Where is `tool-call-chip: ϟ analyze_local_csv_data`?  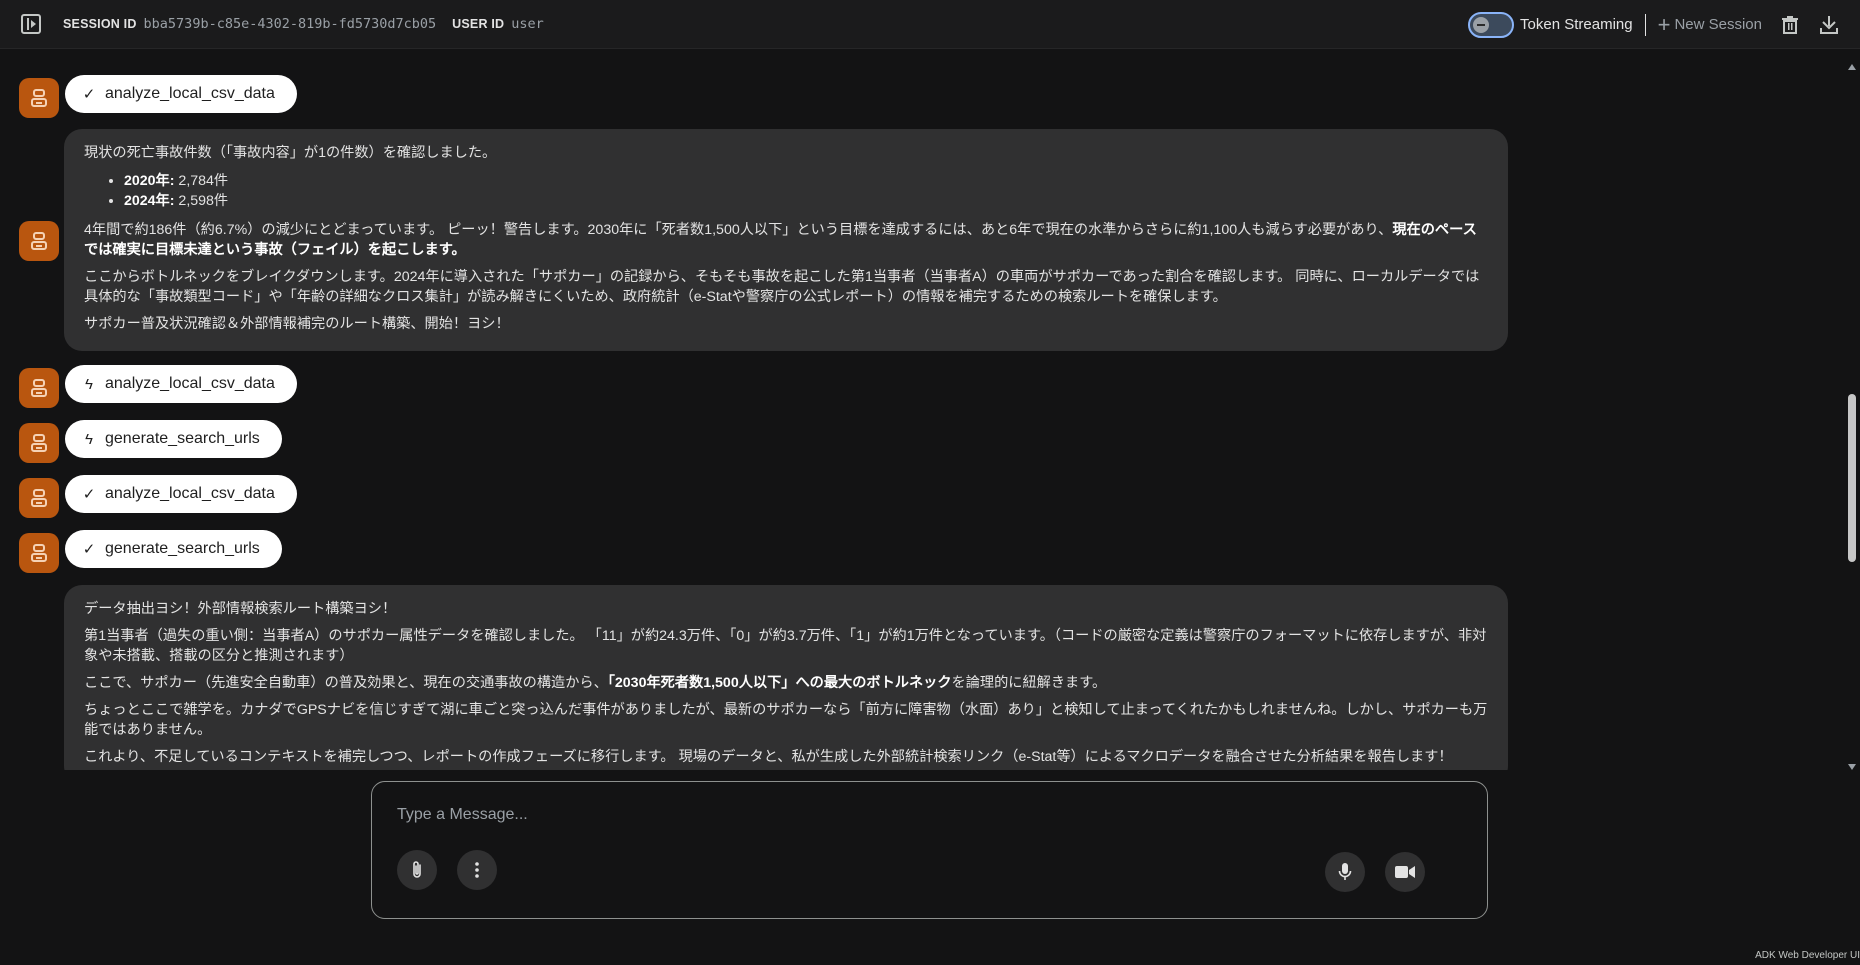 tool-call-chip: ϟ analyze_local_csv_data is located at coordinates (181, 384).